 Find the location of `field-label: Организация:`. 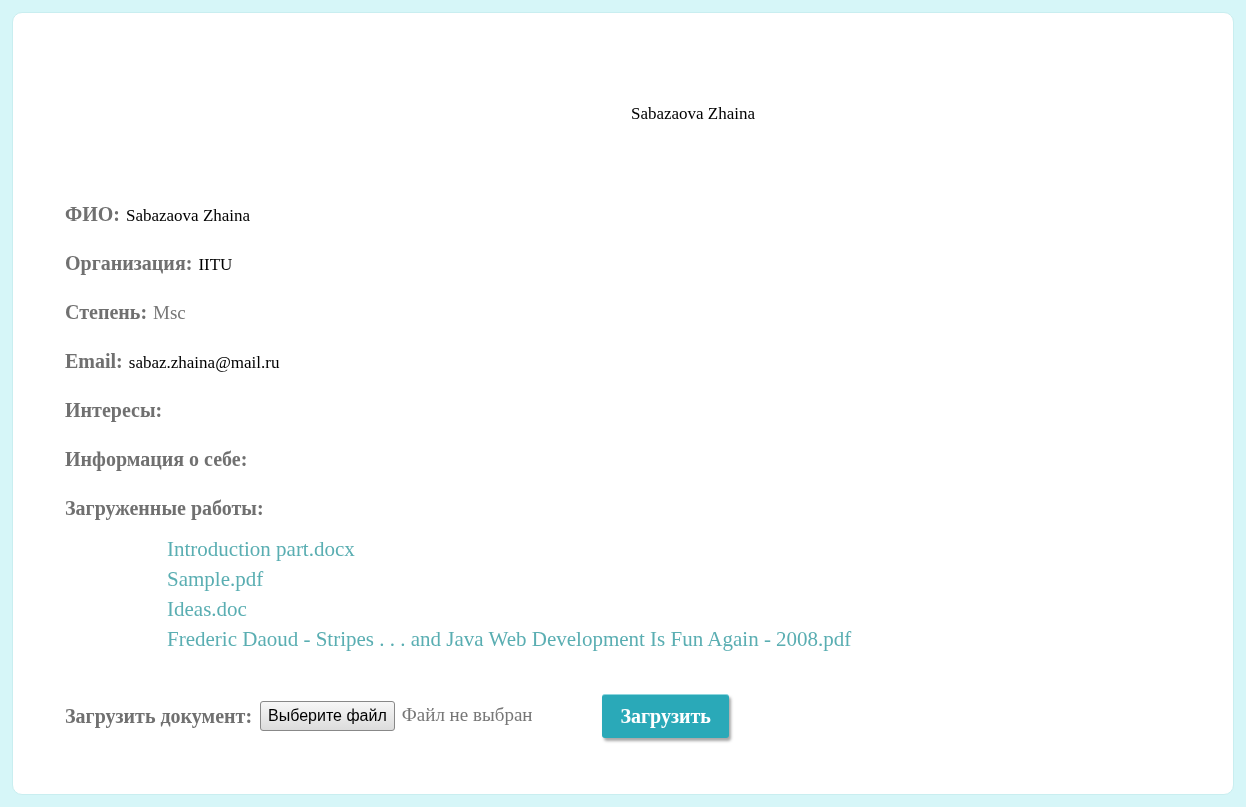

field-label: Организация: is located at coordinates (129, 263).